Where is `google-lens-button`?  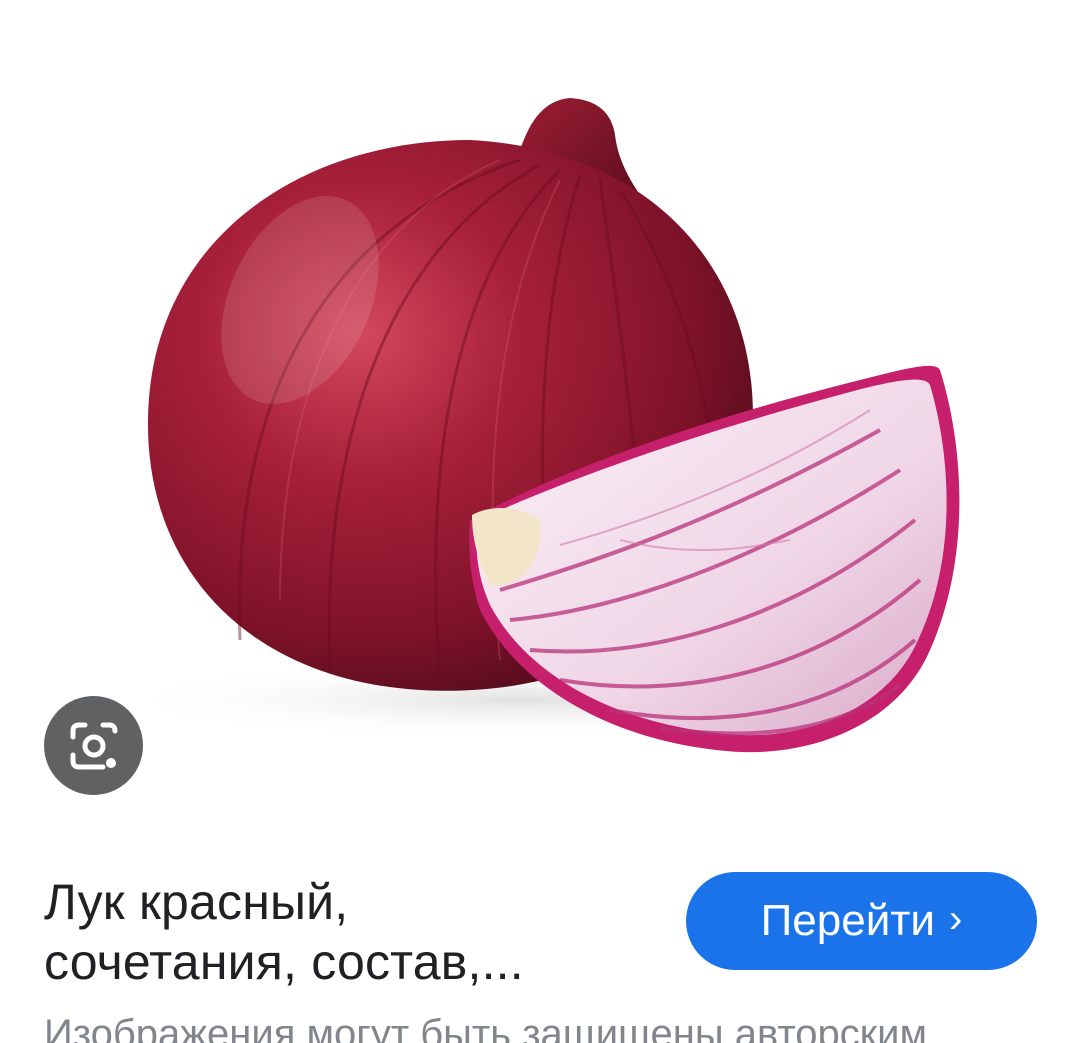 google-lens-button is located at coordinates (93, 745).